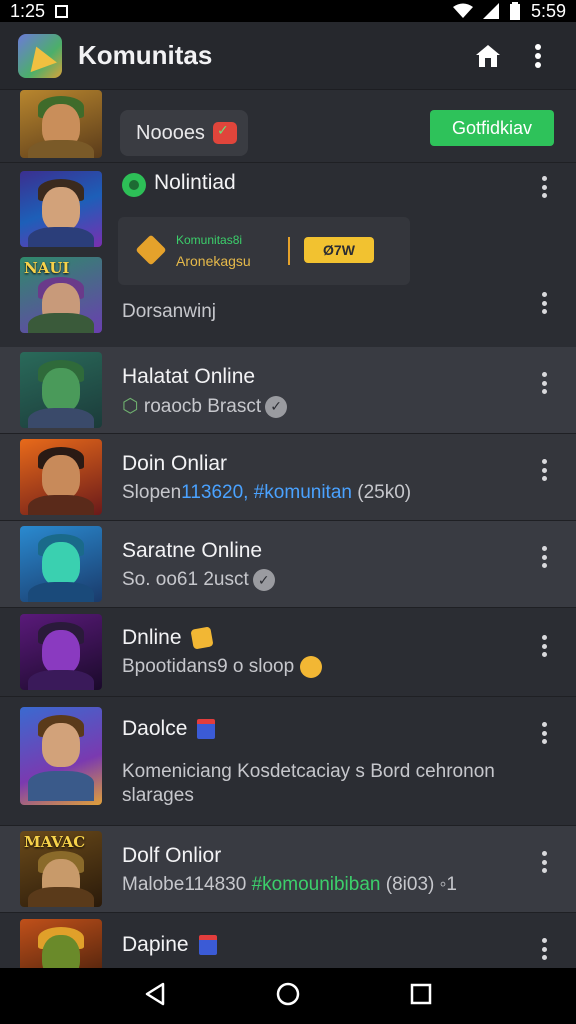 This screenshot has width=576, height=1024. What do you see at coordinates (339, 250) in the screenshot?
I see `card-chip: Ø7W` at bounding box center [339, 250].